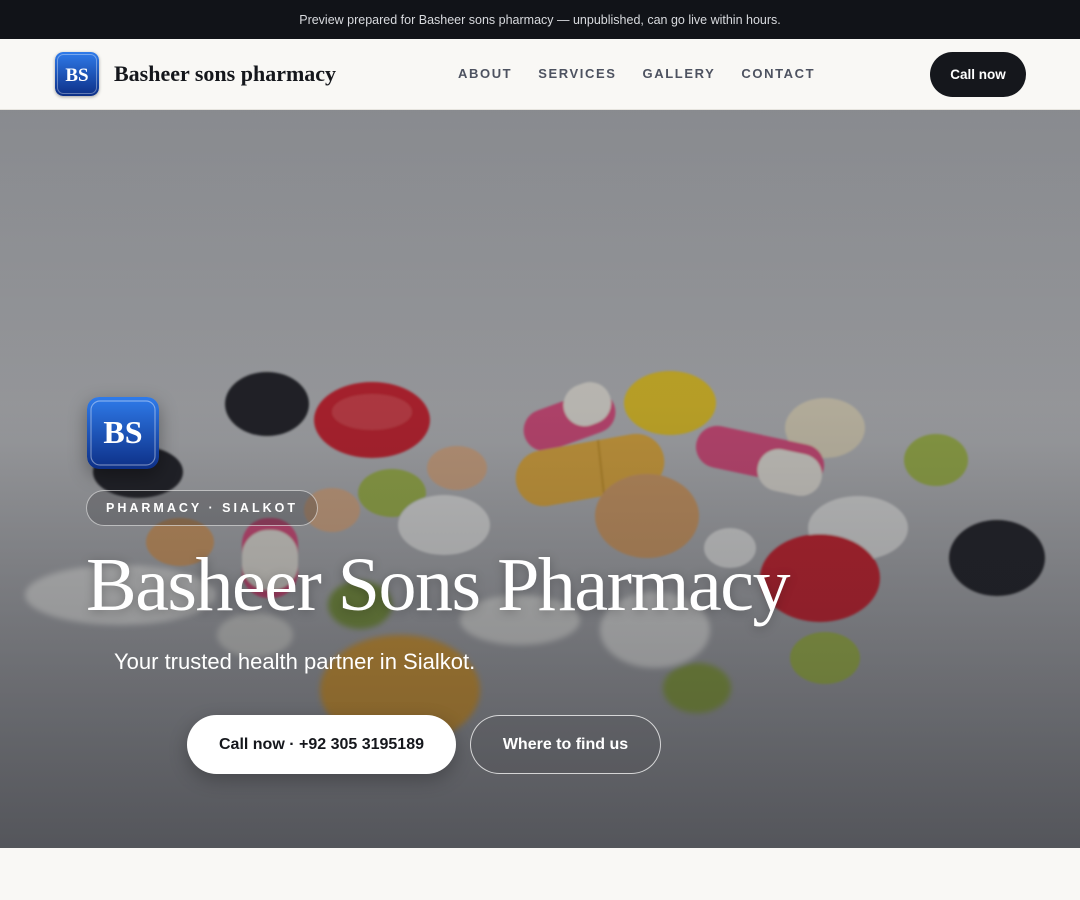 This screenshot has height=900, width=1080. Describe the element at coordinates (978, 74) in the screenshot. I see `header-call-button: Call now` at that location.